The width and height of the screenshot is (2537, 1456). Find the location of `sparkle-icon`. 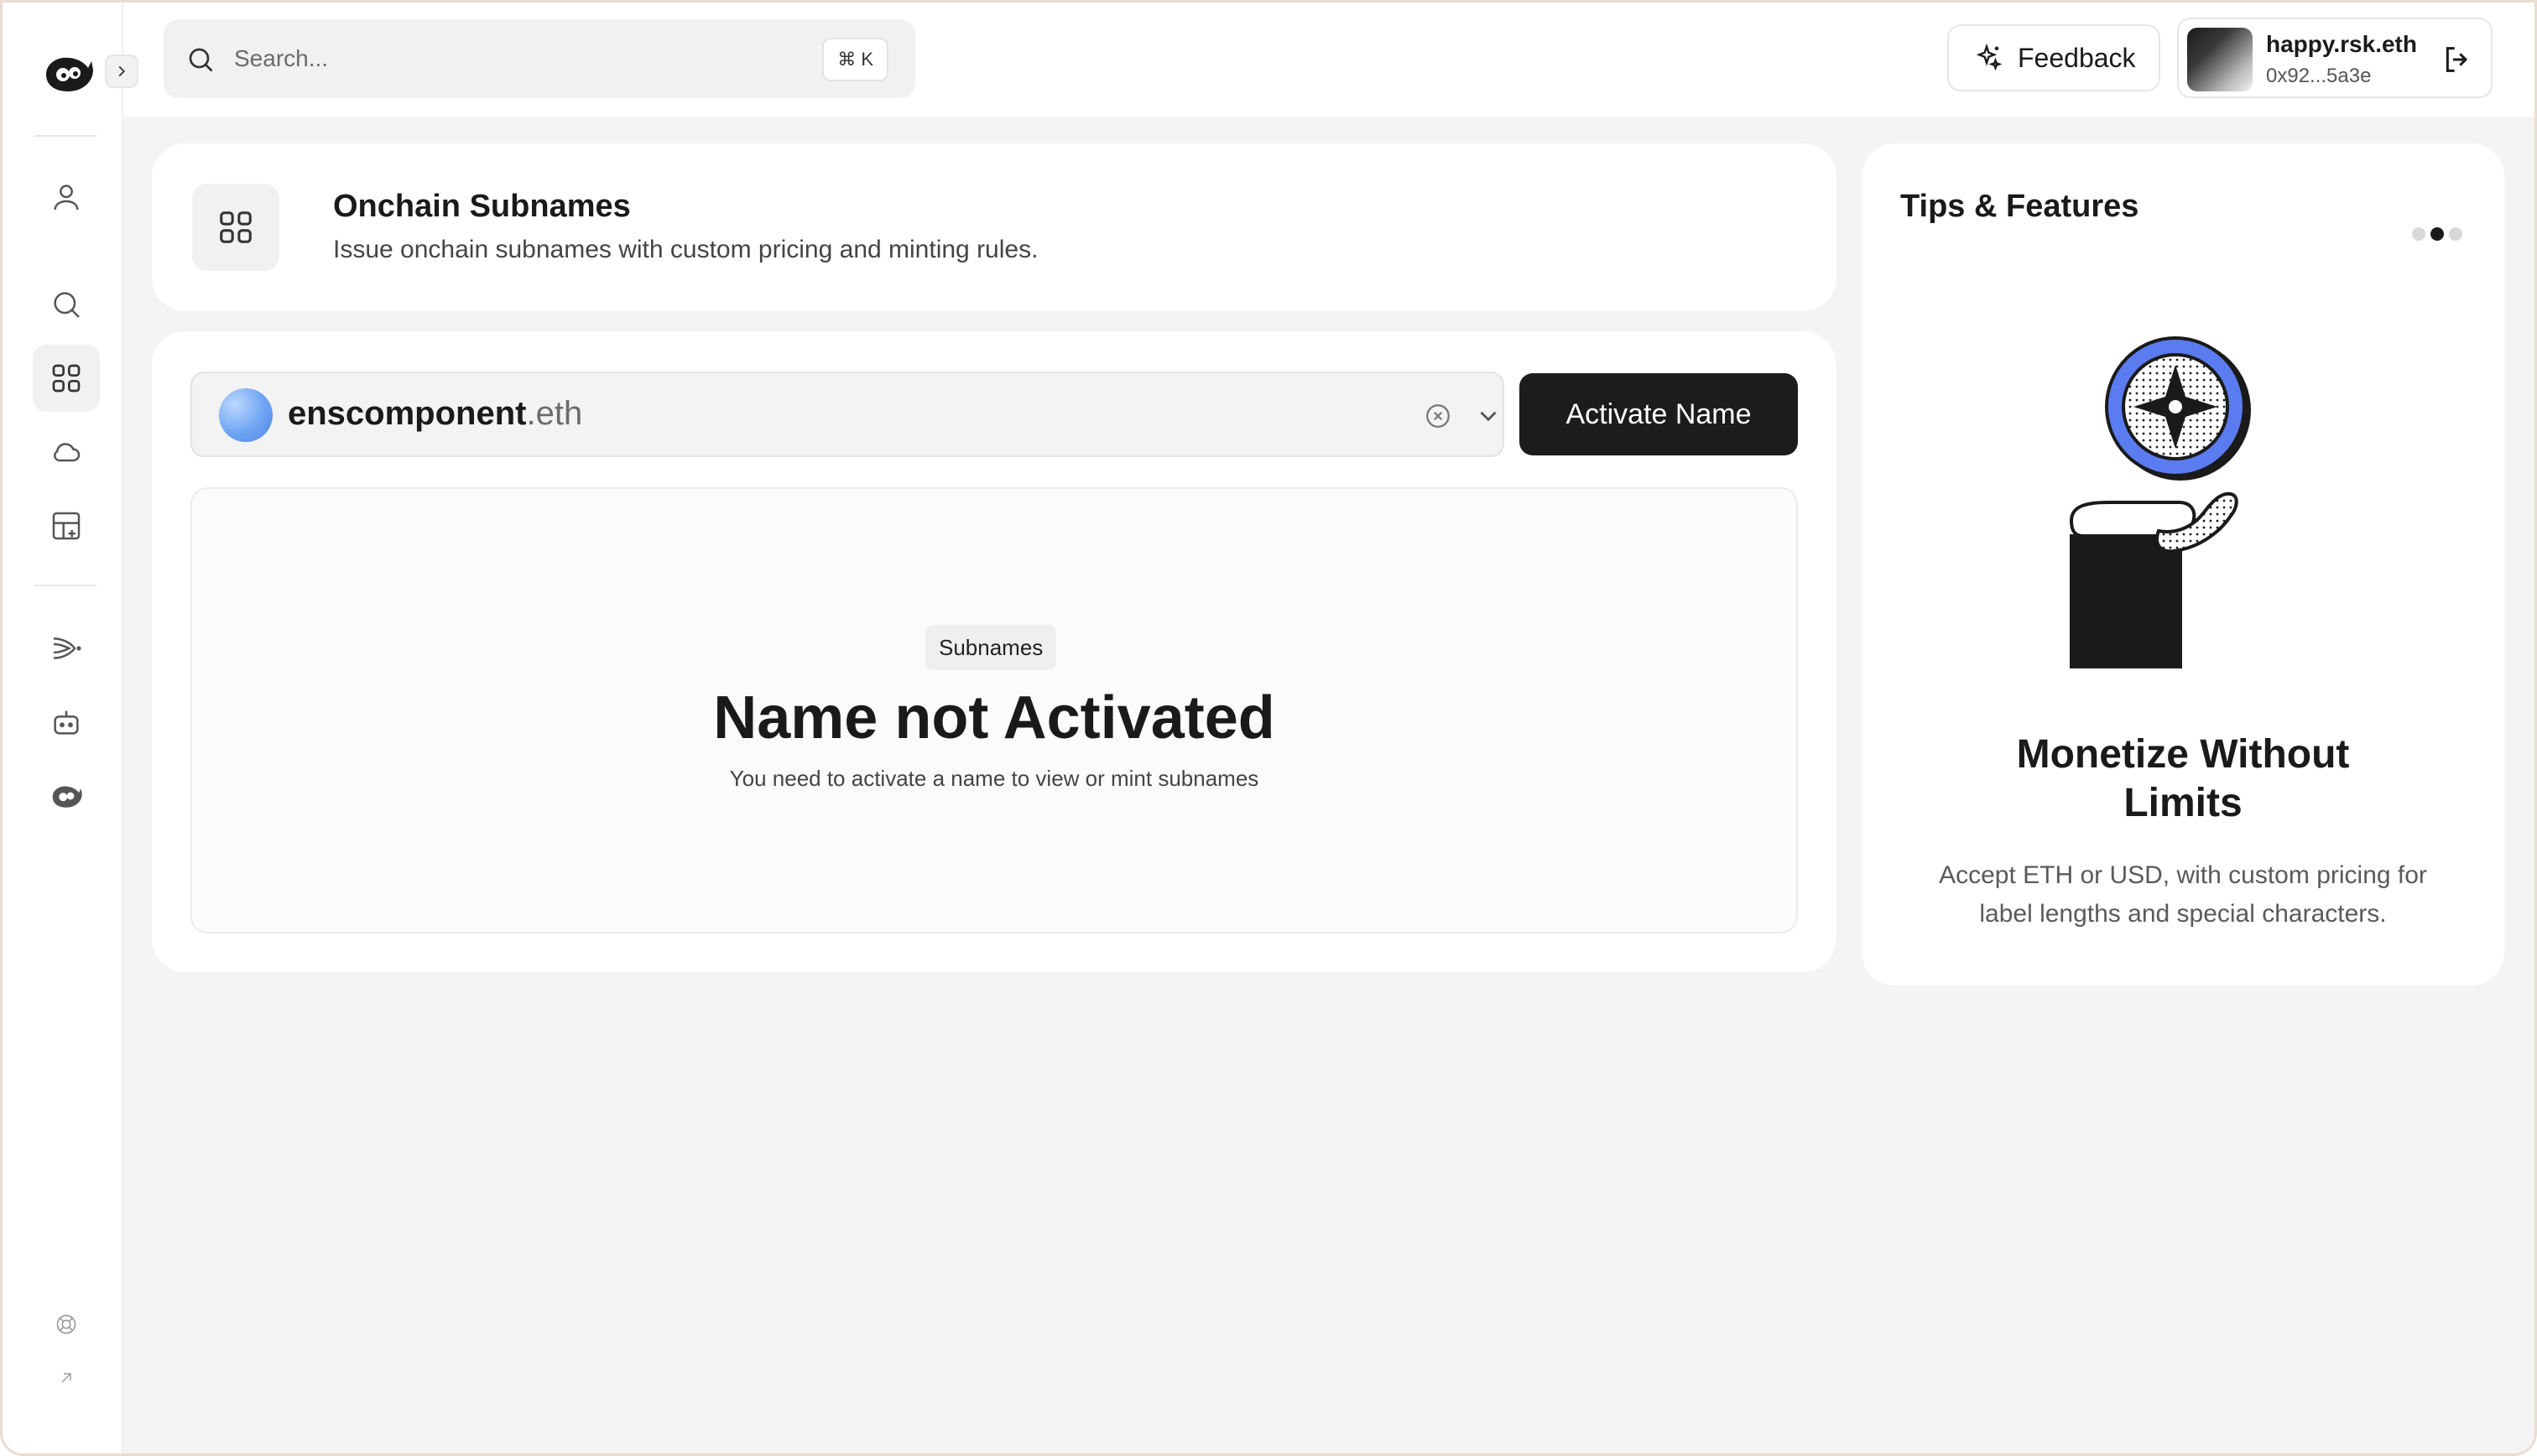

sparkle-icon is located at coordinates (1989, 57).